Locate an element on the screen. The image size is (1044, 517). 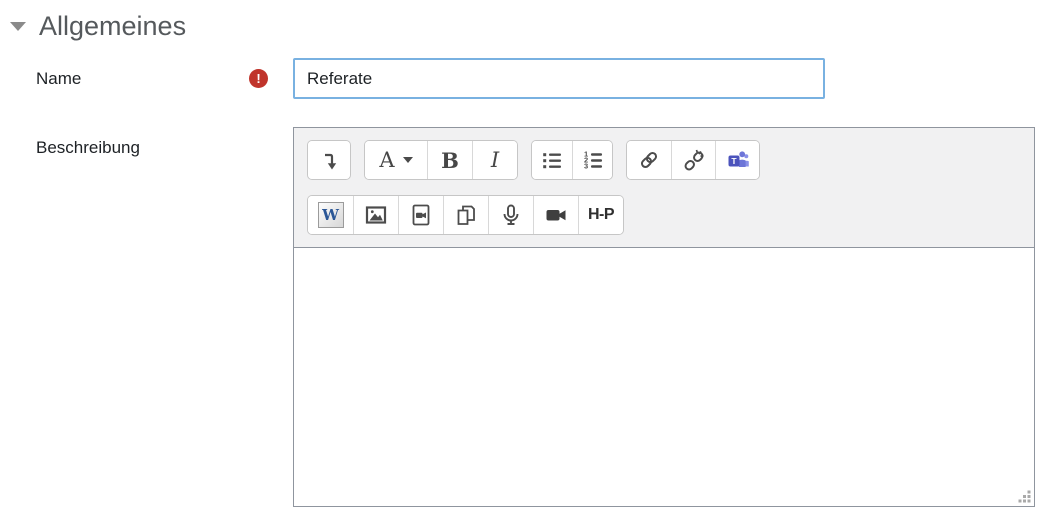
link-button is located at coordinates (649, 160).